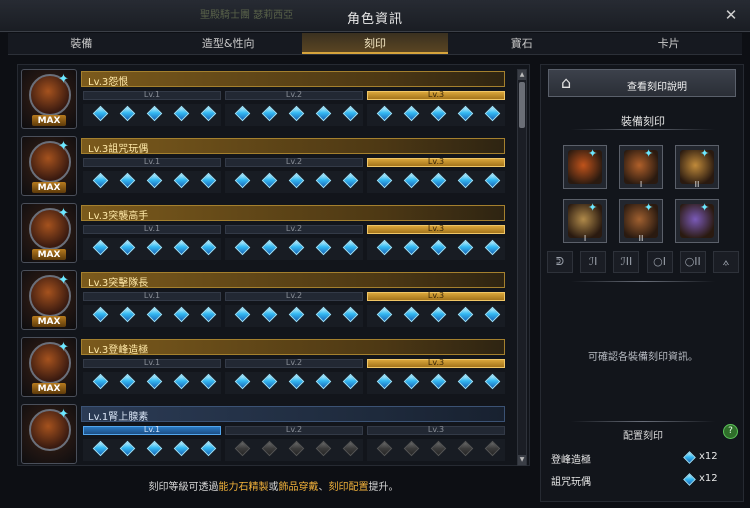 This screenshot has height=508, width=750. Describe the element at coordinates (626, 262) in the screenshot. I see `earring-icon: ℐII` at that location.